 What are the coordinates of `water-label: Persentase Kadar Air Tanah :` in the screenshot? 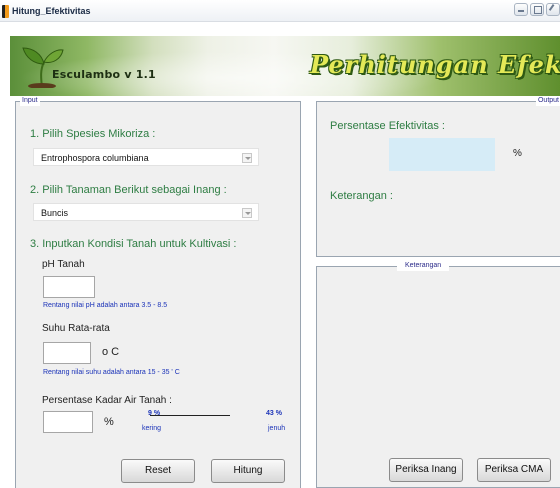 It's located at (107, 400).